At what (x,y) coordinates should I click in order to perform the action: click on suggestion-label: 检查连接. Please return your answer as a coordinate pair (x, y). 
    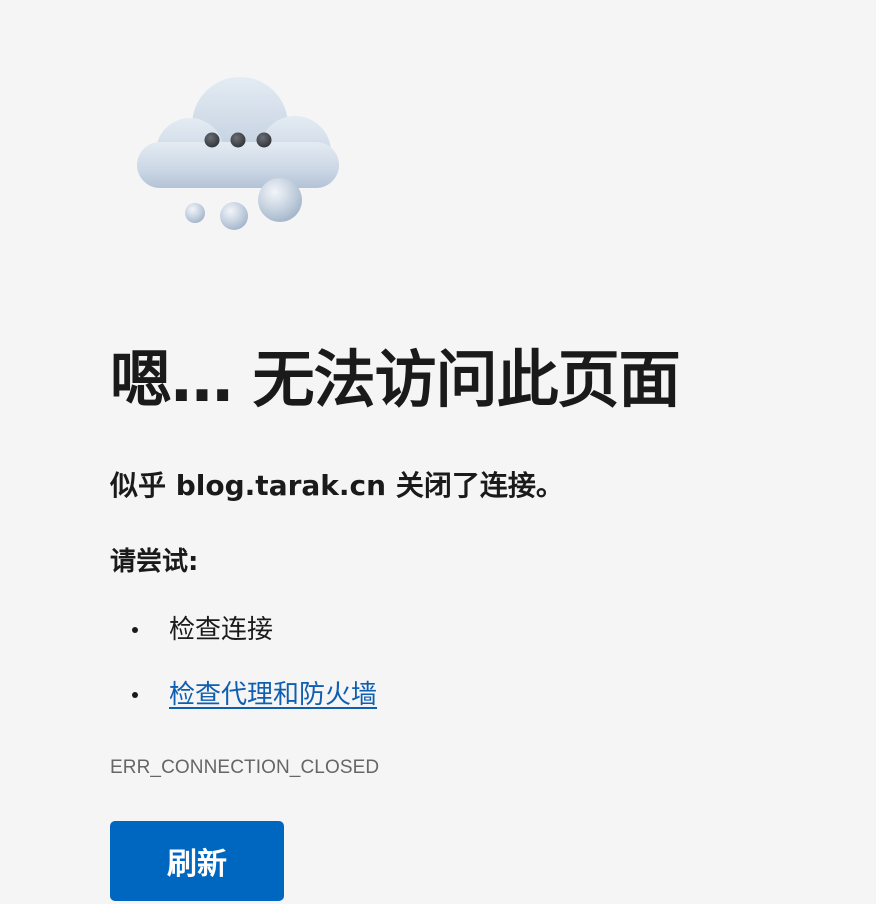
    Looking at the image, I should click on (221, 630).